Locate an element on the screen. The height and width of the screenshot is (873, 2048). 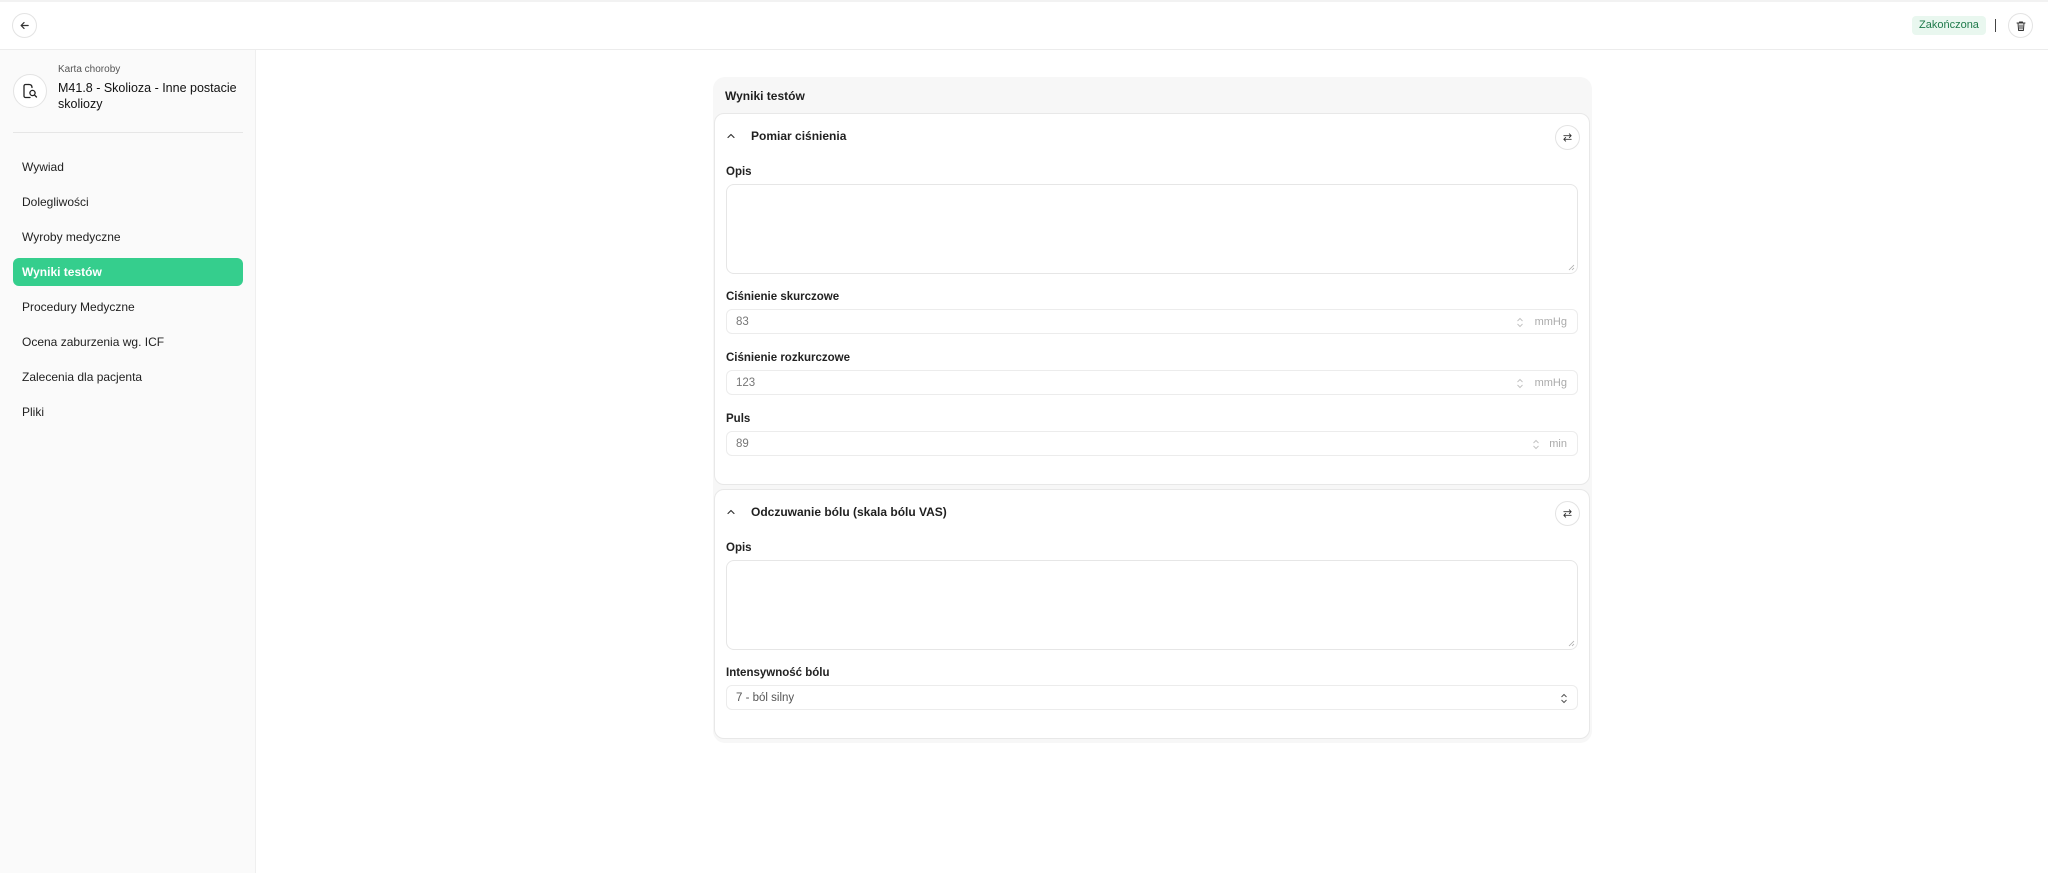
sidebar-divider is located at coordinates (128, 132).